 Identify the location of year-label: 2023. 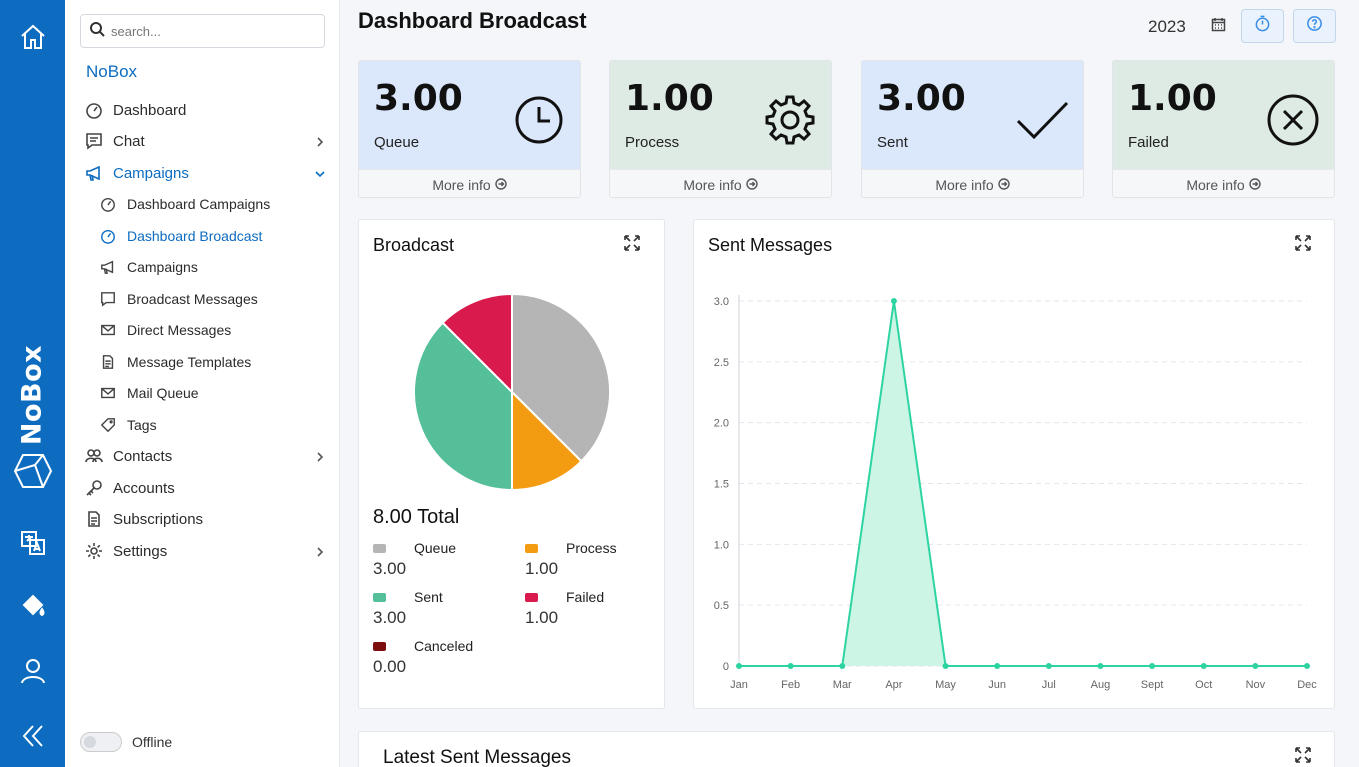
(1167, 26).